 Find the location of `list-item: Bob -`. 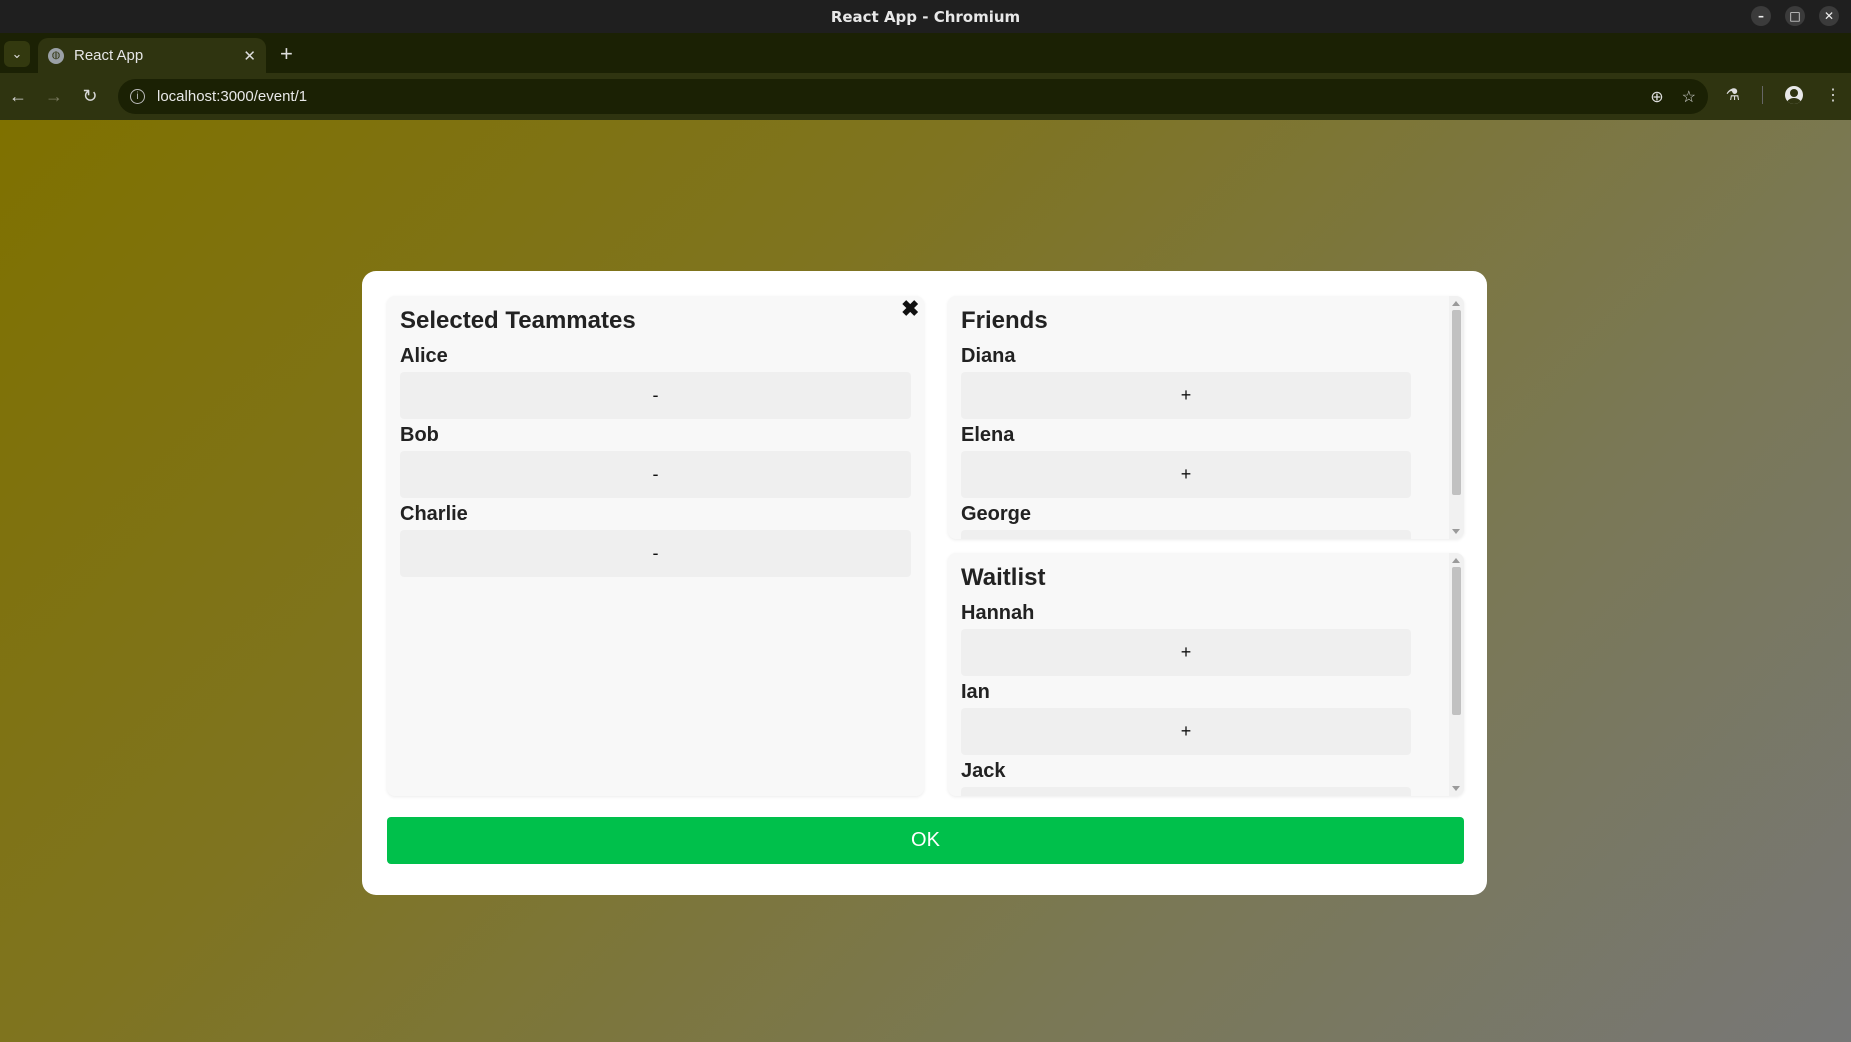

list-item: Bob - is located at coordinates (655, 460).